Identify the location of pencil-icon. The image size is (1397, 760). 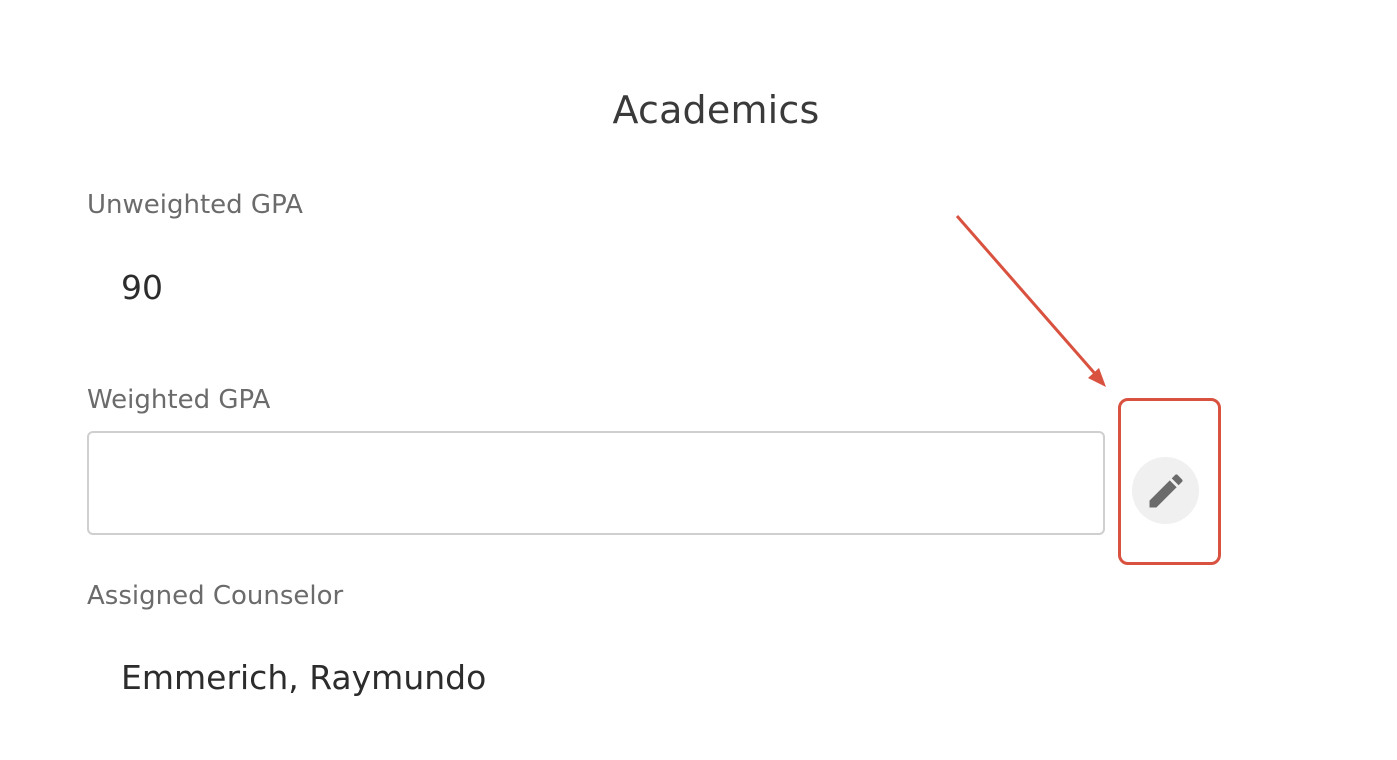
(1166, 491).